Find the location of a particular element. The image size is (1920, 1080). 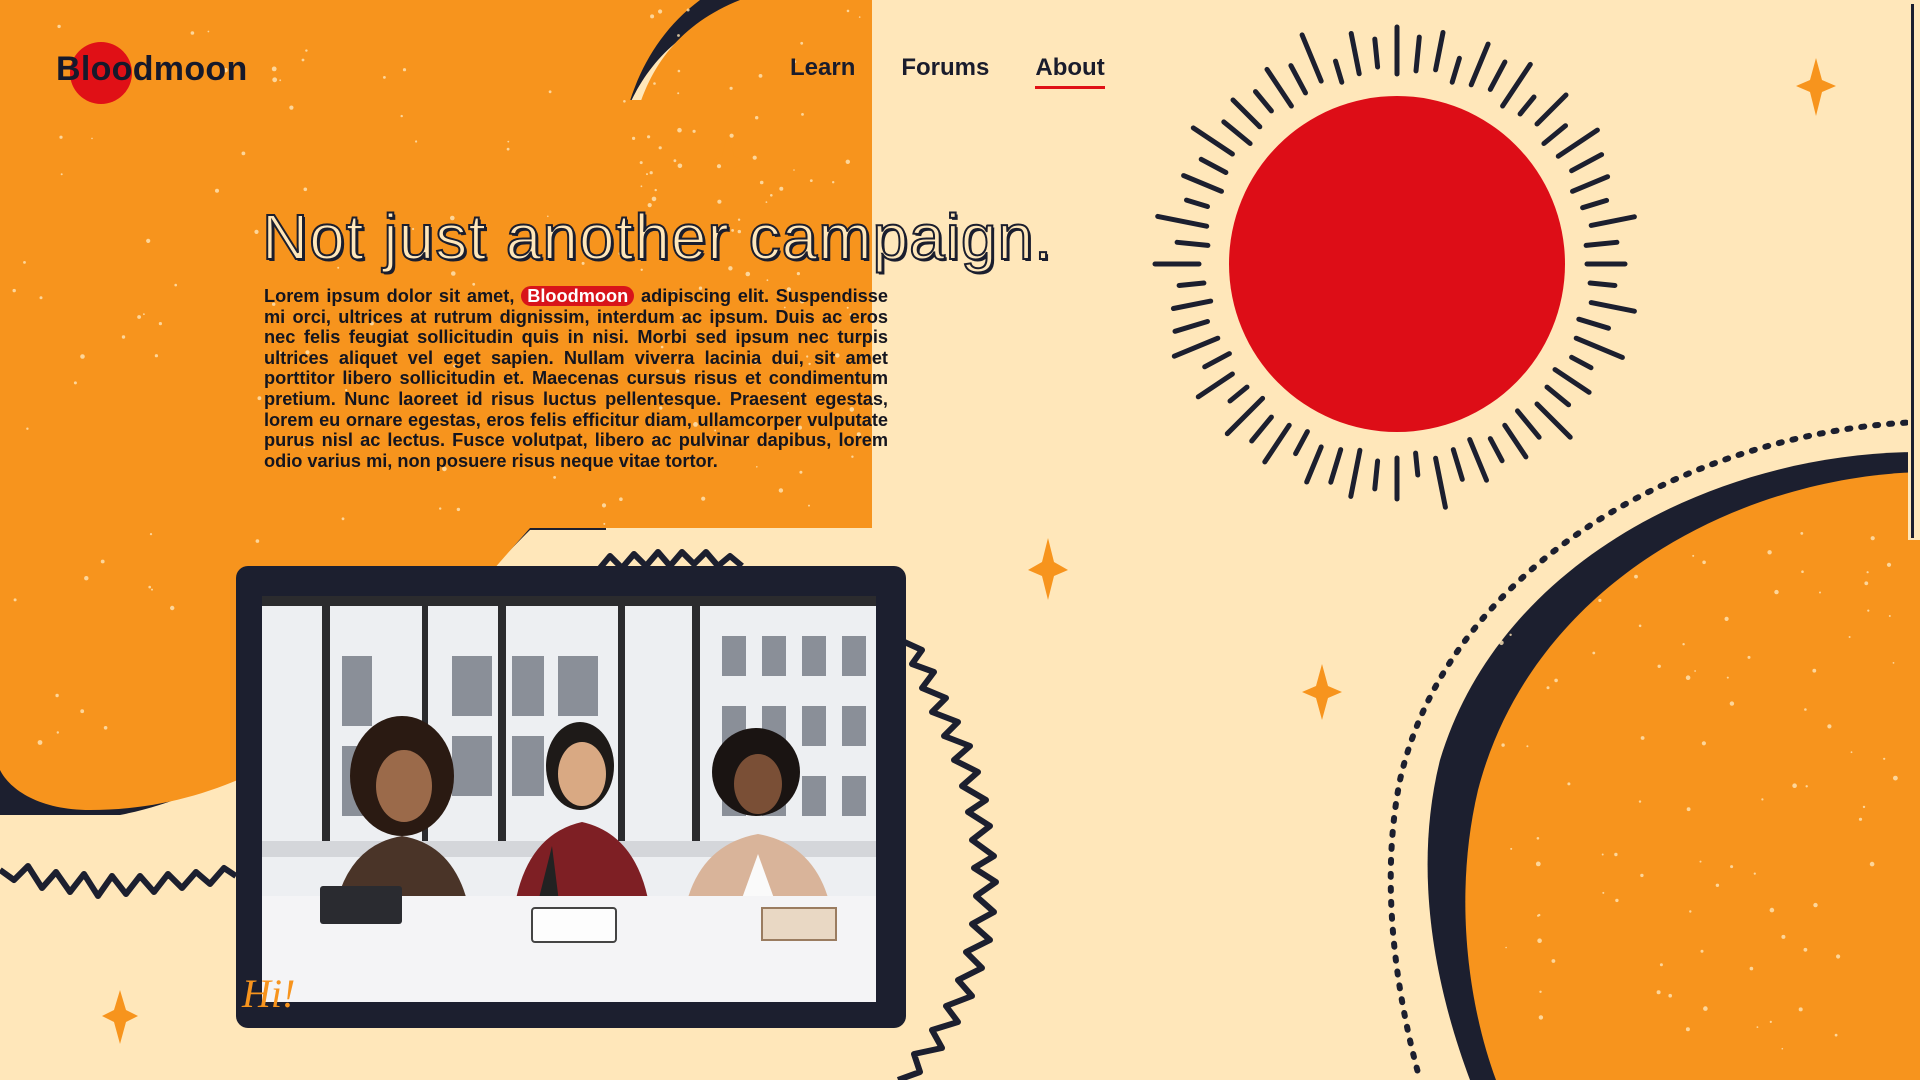

nav-link-learn: Learn is located at coordinates (822, 71).